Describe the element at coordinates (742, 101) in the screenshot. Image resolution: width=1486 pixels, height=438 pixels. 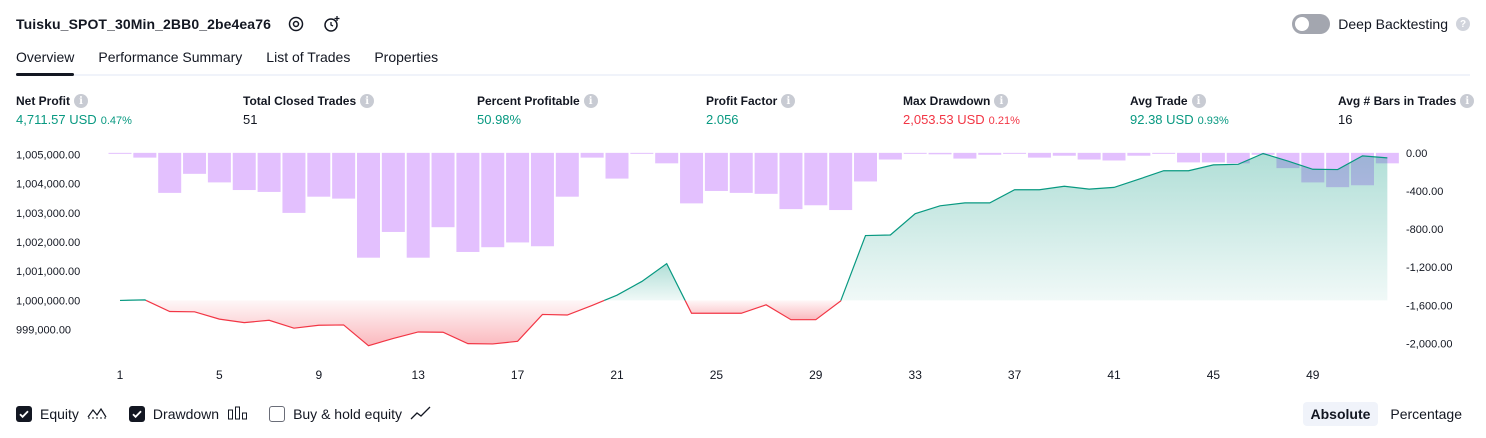
I see `metric-label: Profit Factor` at that location.